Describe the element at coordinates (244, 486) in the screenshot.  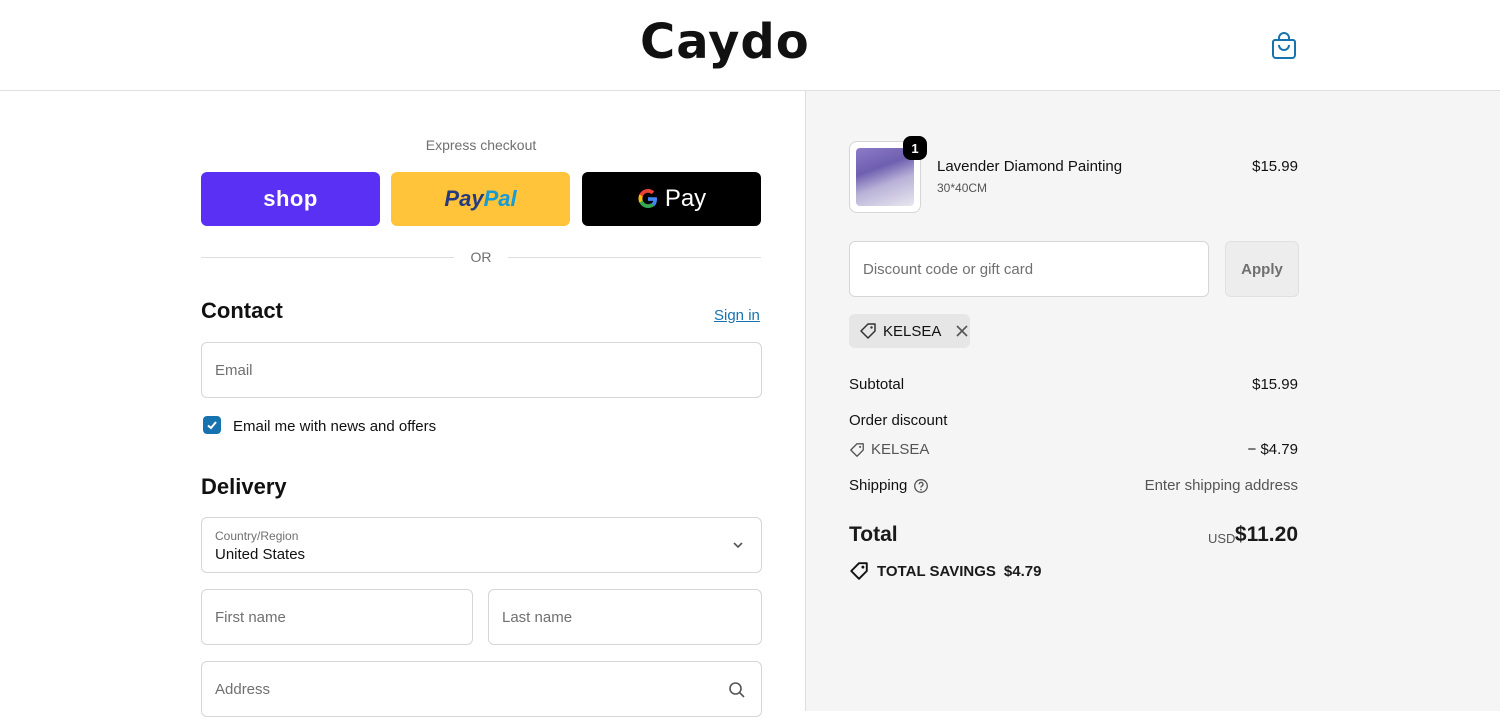
I see `delivery-title: Delivery` at that location.